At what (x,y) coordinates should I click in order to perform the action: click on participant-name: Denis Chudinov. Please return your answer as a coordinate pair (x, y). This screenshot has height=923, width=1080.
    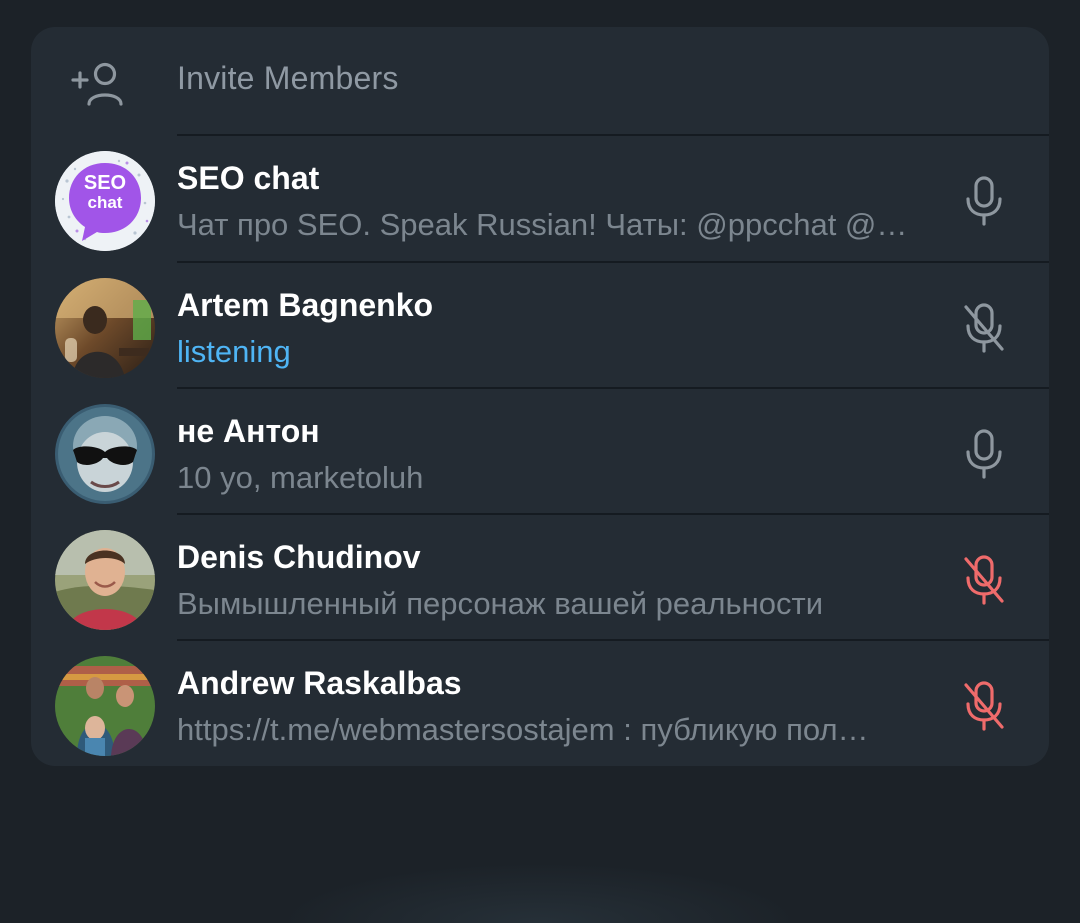
    Looking at the image, I should click on (299, 557).